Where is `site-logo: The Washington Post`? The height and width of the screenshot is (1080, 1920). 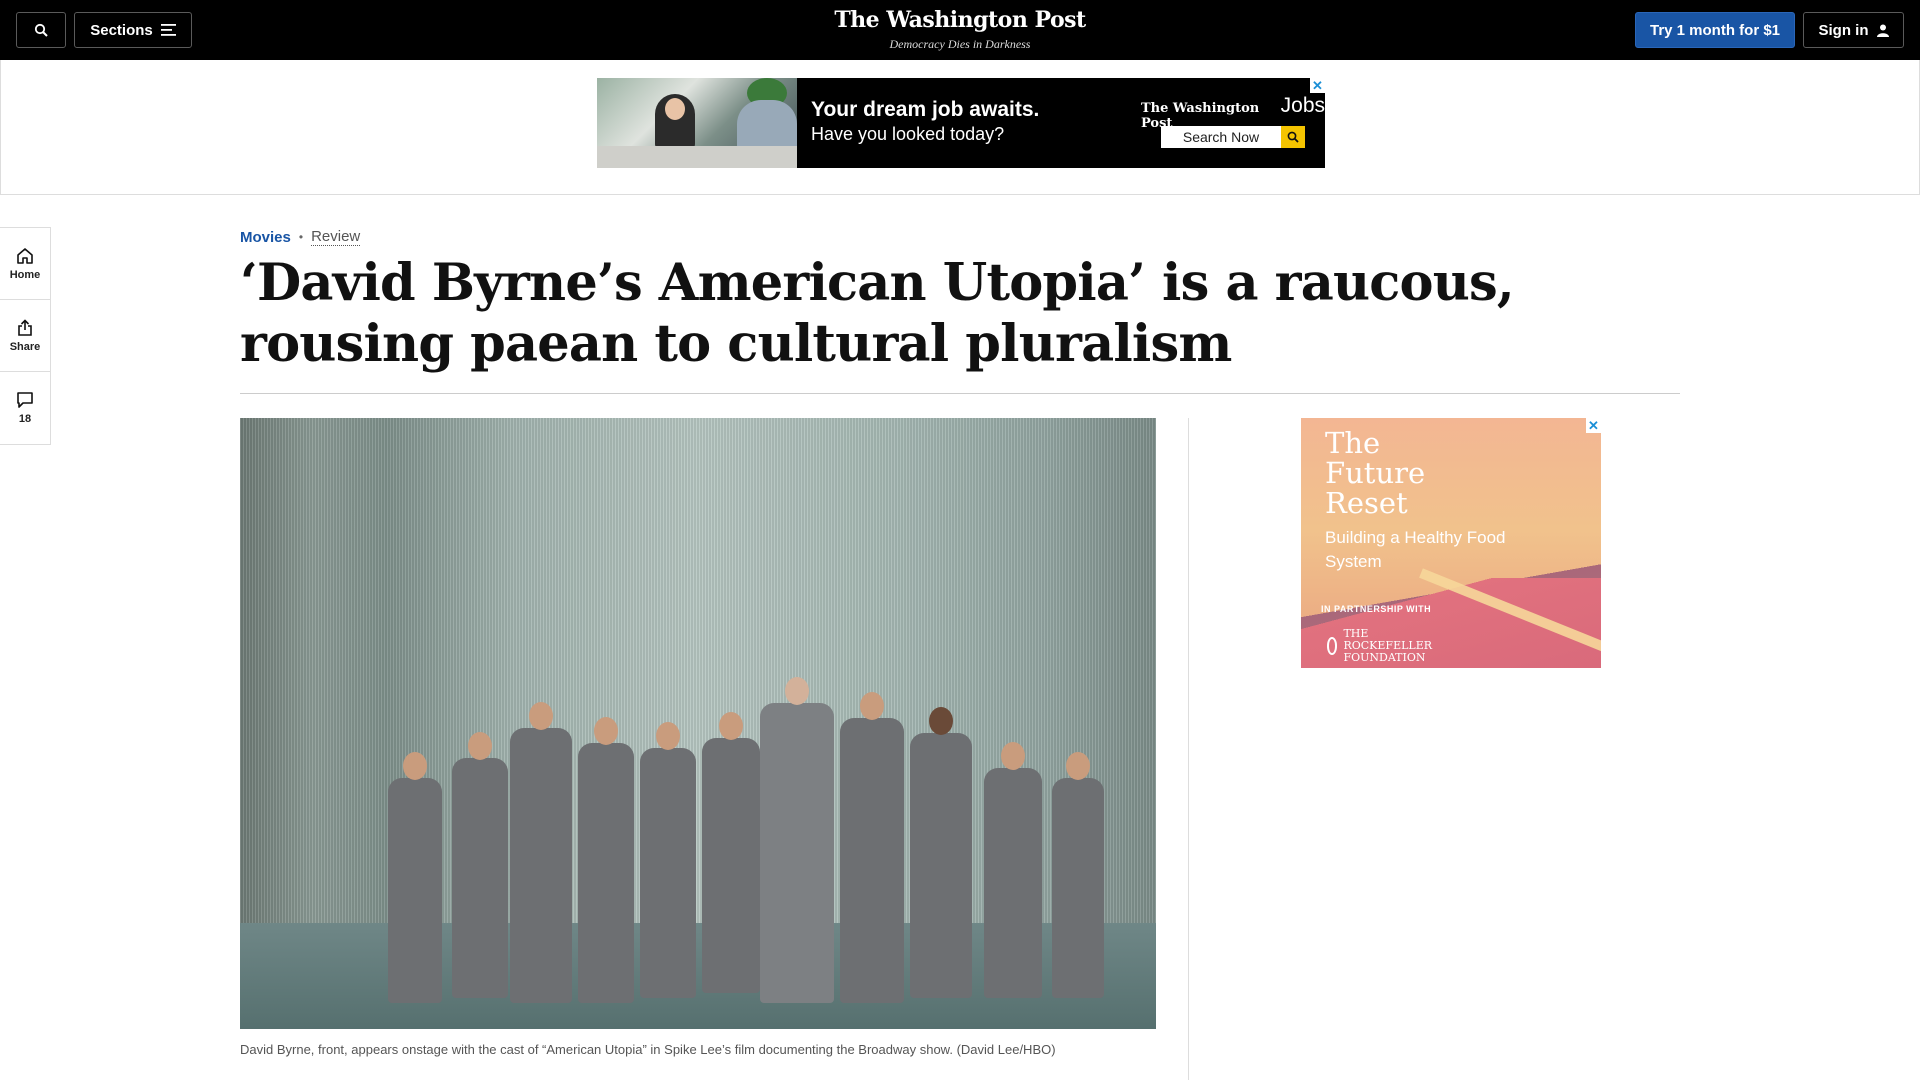 site-logo: The Washington Post is located at coordinates (960, 20).